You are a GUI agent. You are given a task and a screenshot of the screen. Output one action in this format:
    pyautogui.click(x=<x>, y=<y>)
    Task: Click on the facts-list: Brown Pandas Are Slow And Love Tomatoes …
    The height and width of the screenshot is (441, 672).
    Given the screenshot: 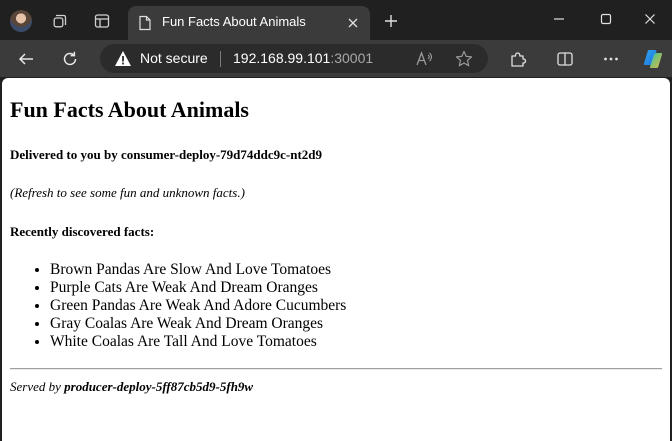 What is the action you would take?
    pyautogui.click(x=178, y=306)
    